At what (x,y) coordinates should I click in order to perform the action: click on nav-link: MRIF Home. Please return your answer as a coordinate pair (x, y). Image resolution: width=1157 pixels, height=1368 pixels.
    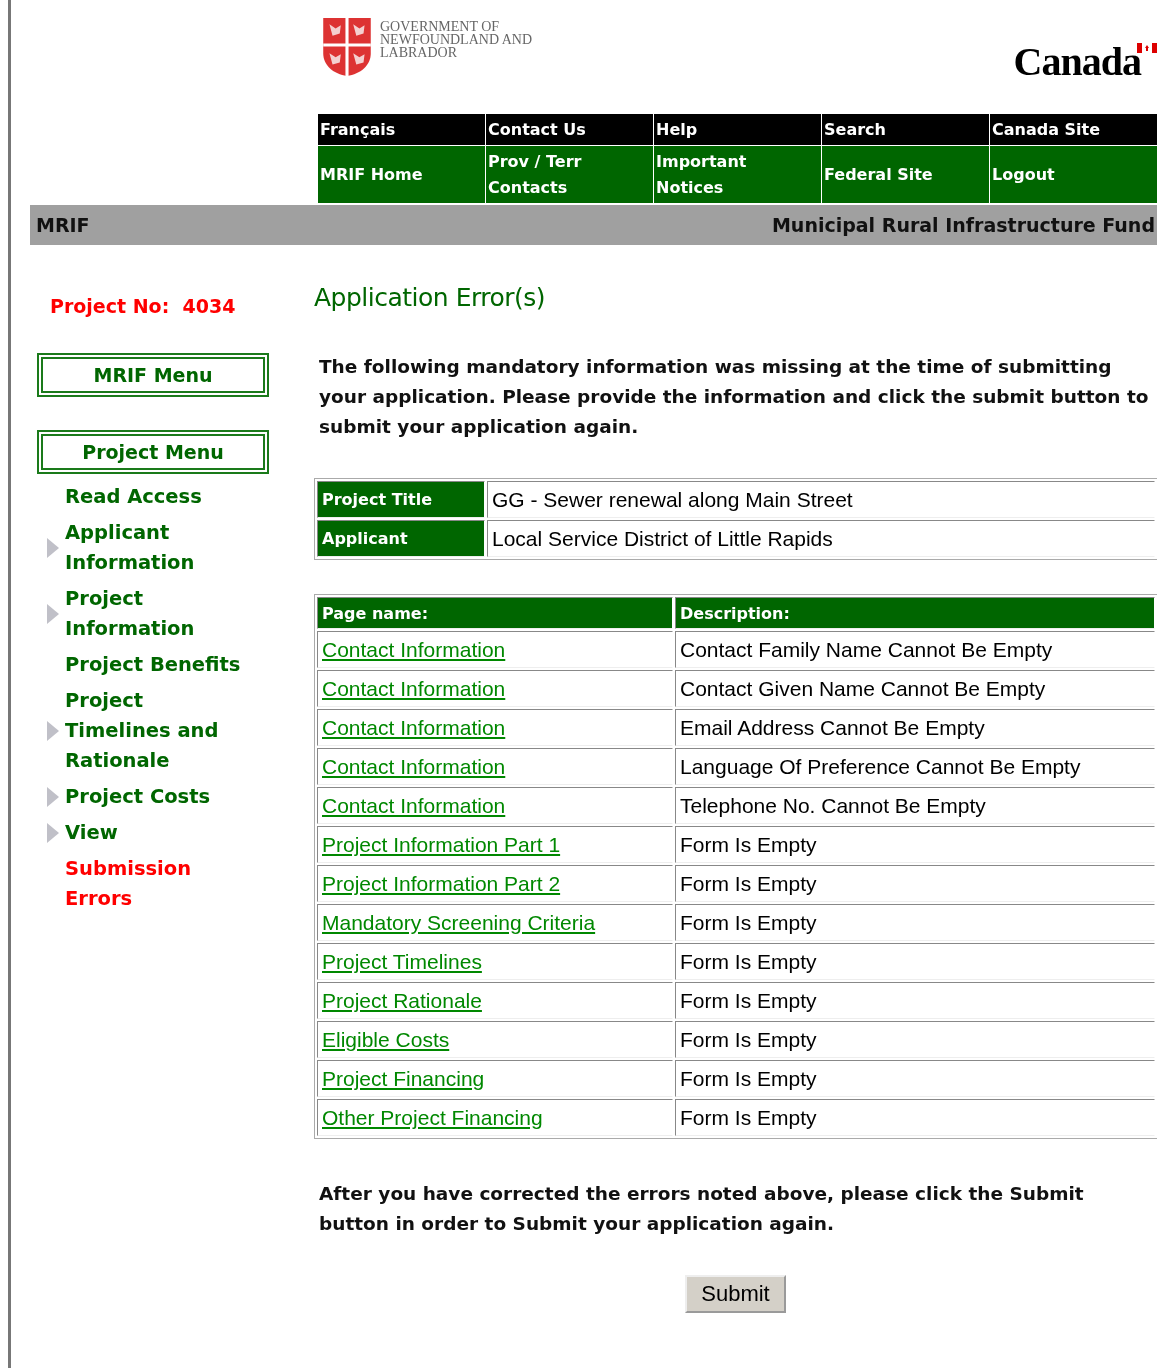
    Looking at the image, I should click on (401, 174).